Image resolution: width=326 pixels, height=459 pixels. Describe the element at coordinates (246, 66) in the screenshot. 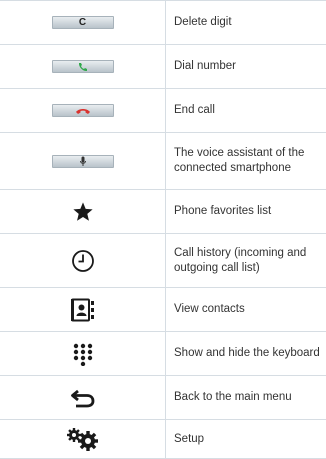

I see `description-cell: Dial number` at that location.